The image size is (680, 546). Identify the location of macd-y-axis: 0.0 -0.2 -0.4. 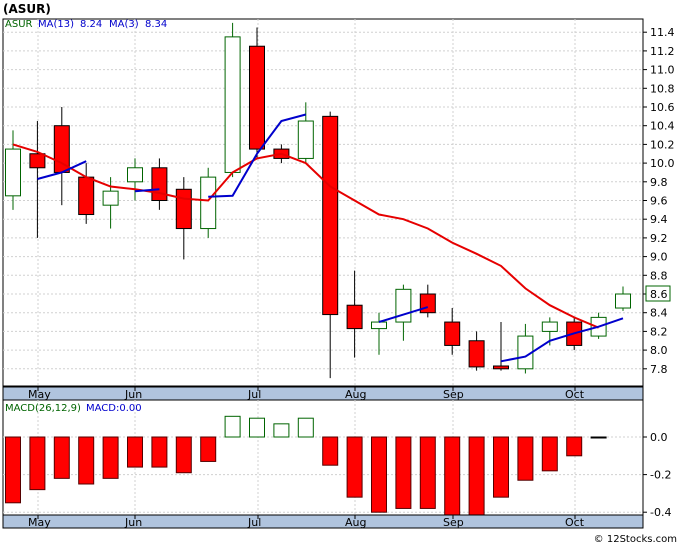
(657, 475).